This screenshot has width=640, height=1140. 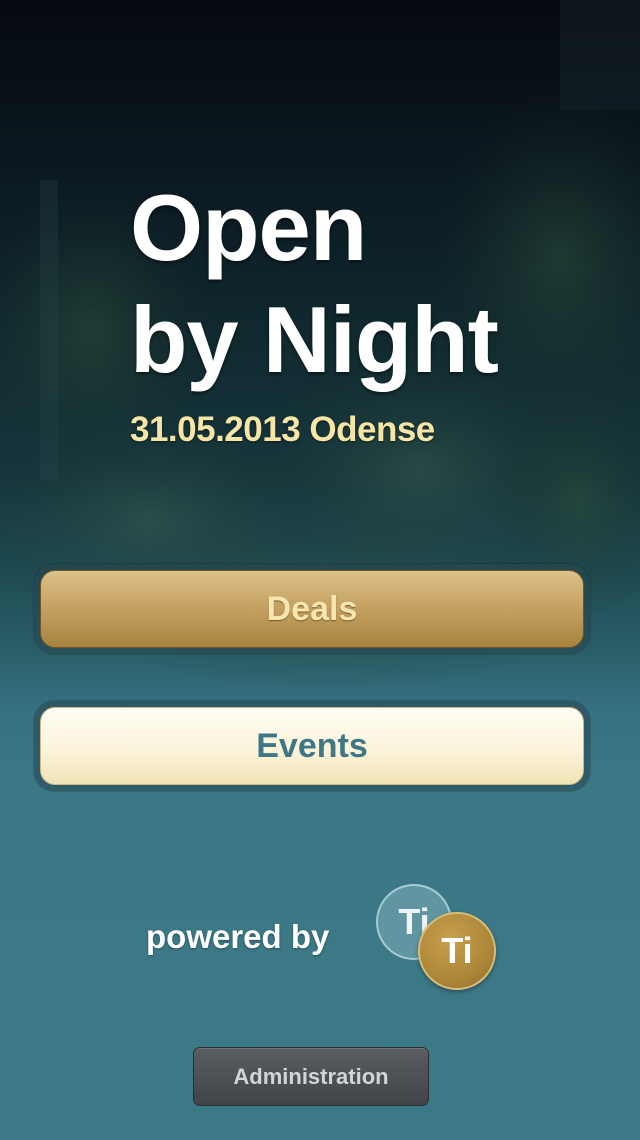 I want to click on titanium-logo: Ti Ti, so click(x=436, y=937).